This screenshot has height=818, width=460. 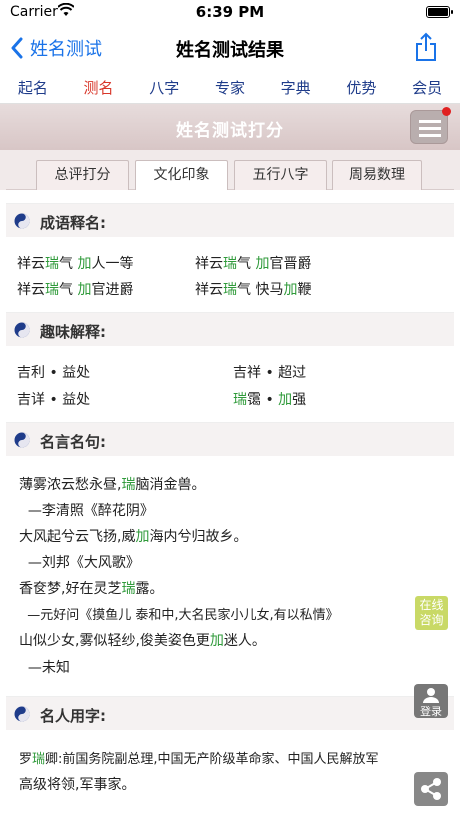 I want to click on section-title: 名人用字:, so click(x=73, y=716).